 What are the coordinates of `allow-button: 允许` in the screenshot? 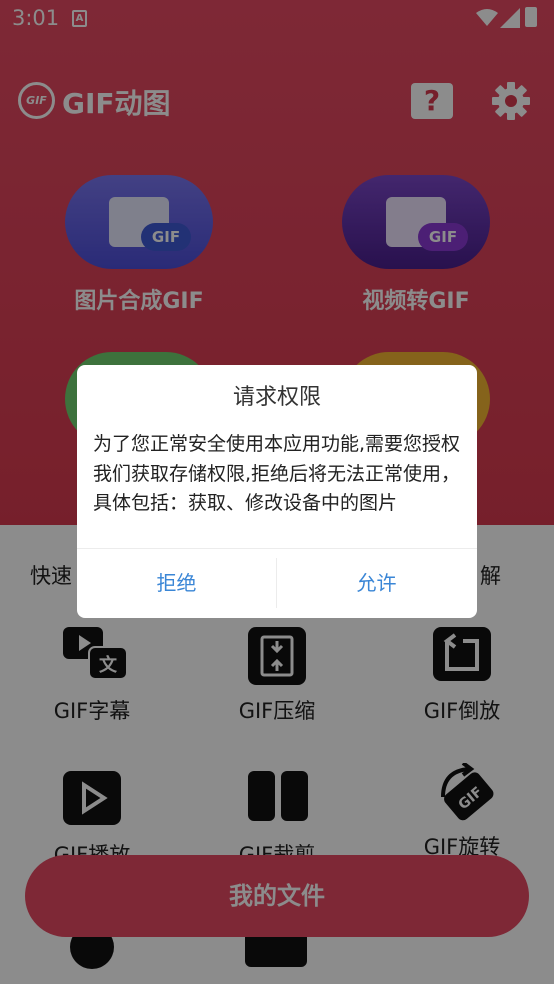 It's located at (376, 583).